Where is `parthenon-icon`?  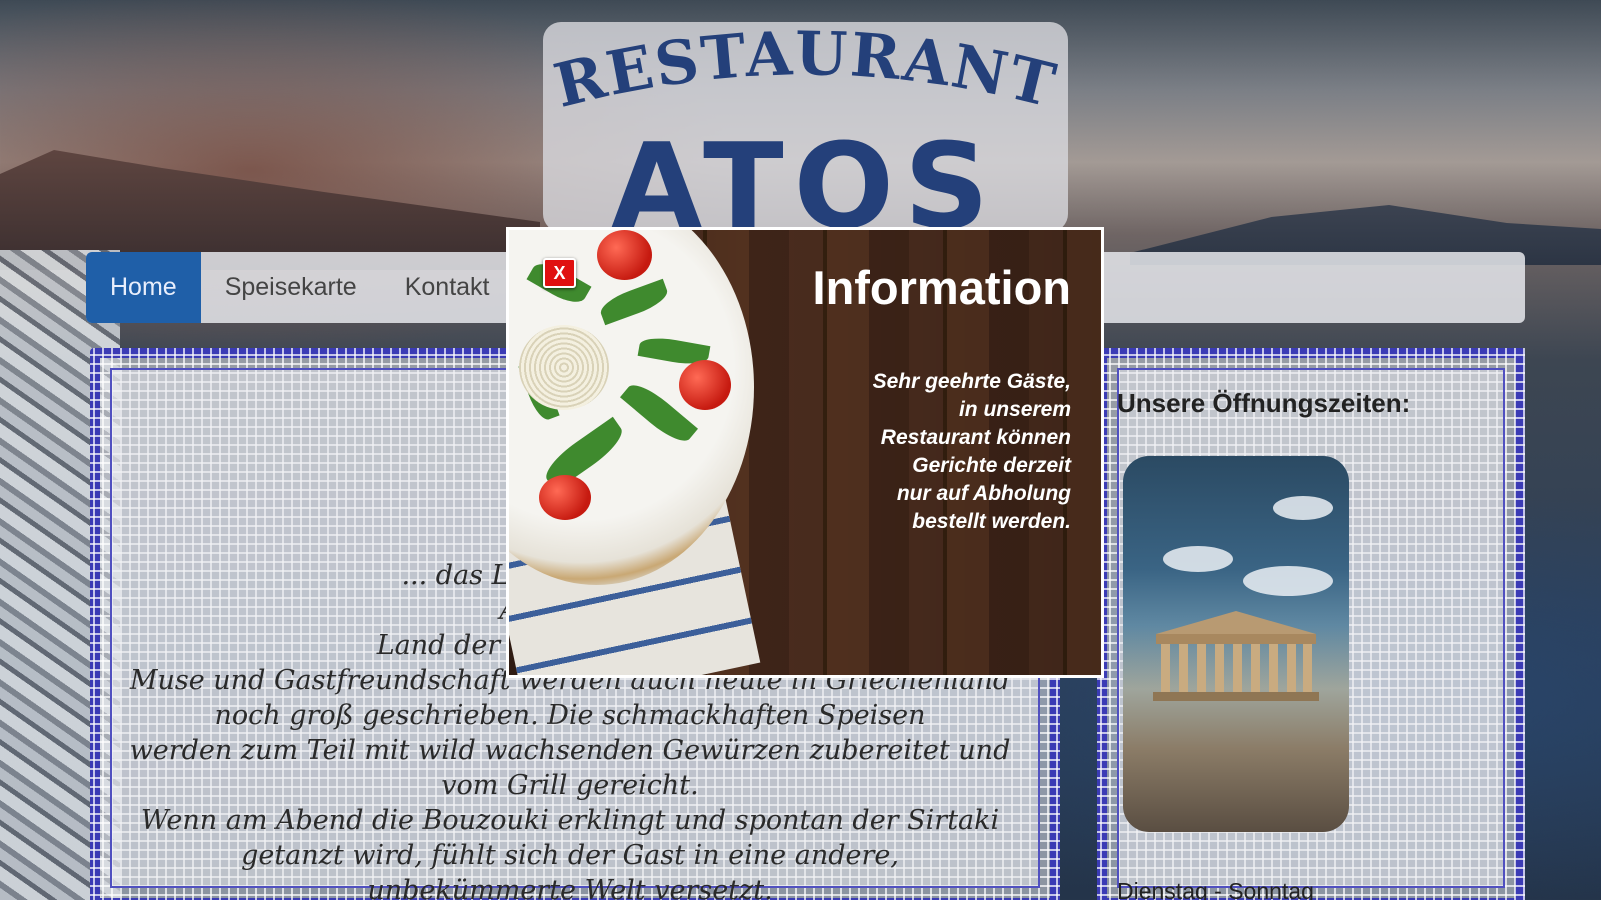 parthenon-icon is located at coordinates (1236, 656).